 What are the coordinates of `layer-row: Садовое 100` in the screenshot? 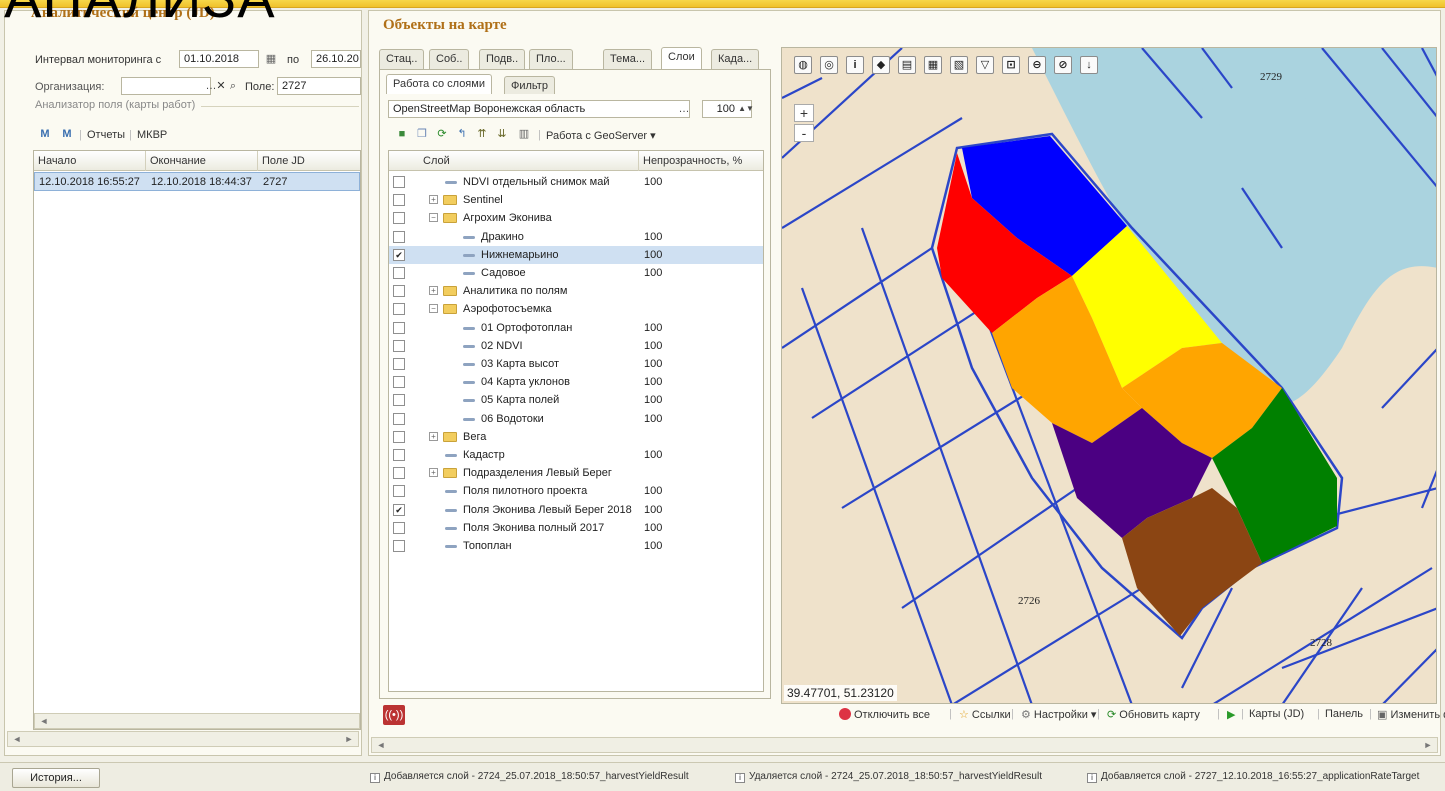 It's located at (576, 273).